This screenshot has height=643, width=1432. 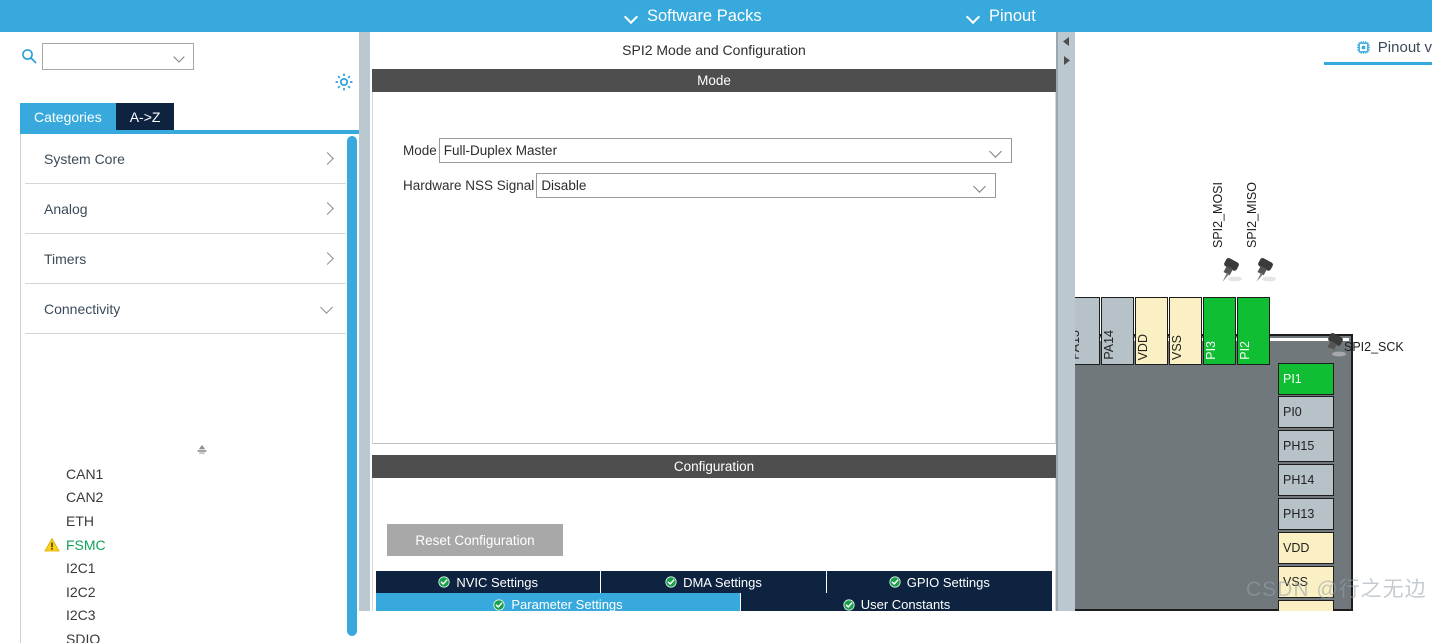 I want to click on pin-ph15: PH15, so click(x=1306, y=446).